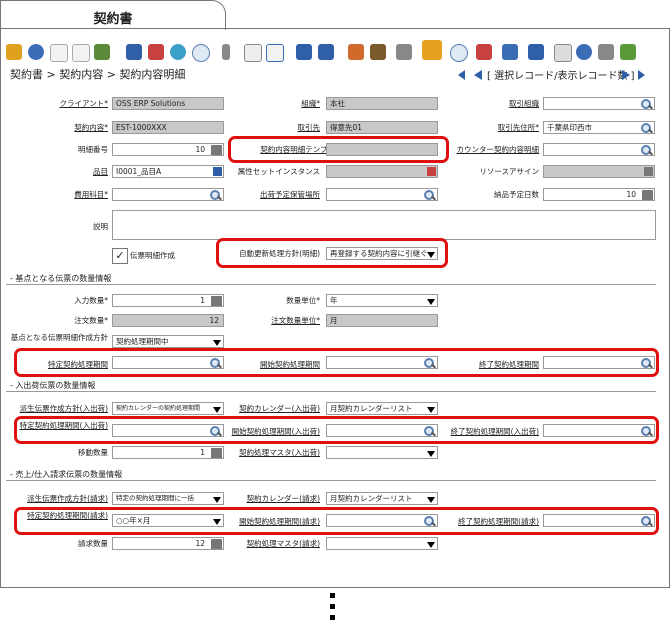 This screenshot has height=632, width=670. I want to click on lock-icon, so click(432, 50).